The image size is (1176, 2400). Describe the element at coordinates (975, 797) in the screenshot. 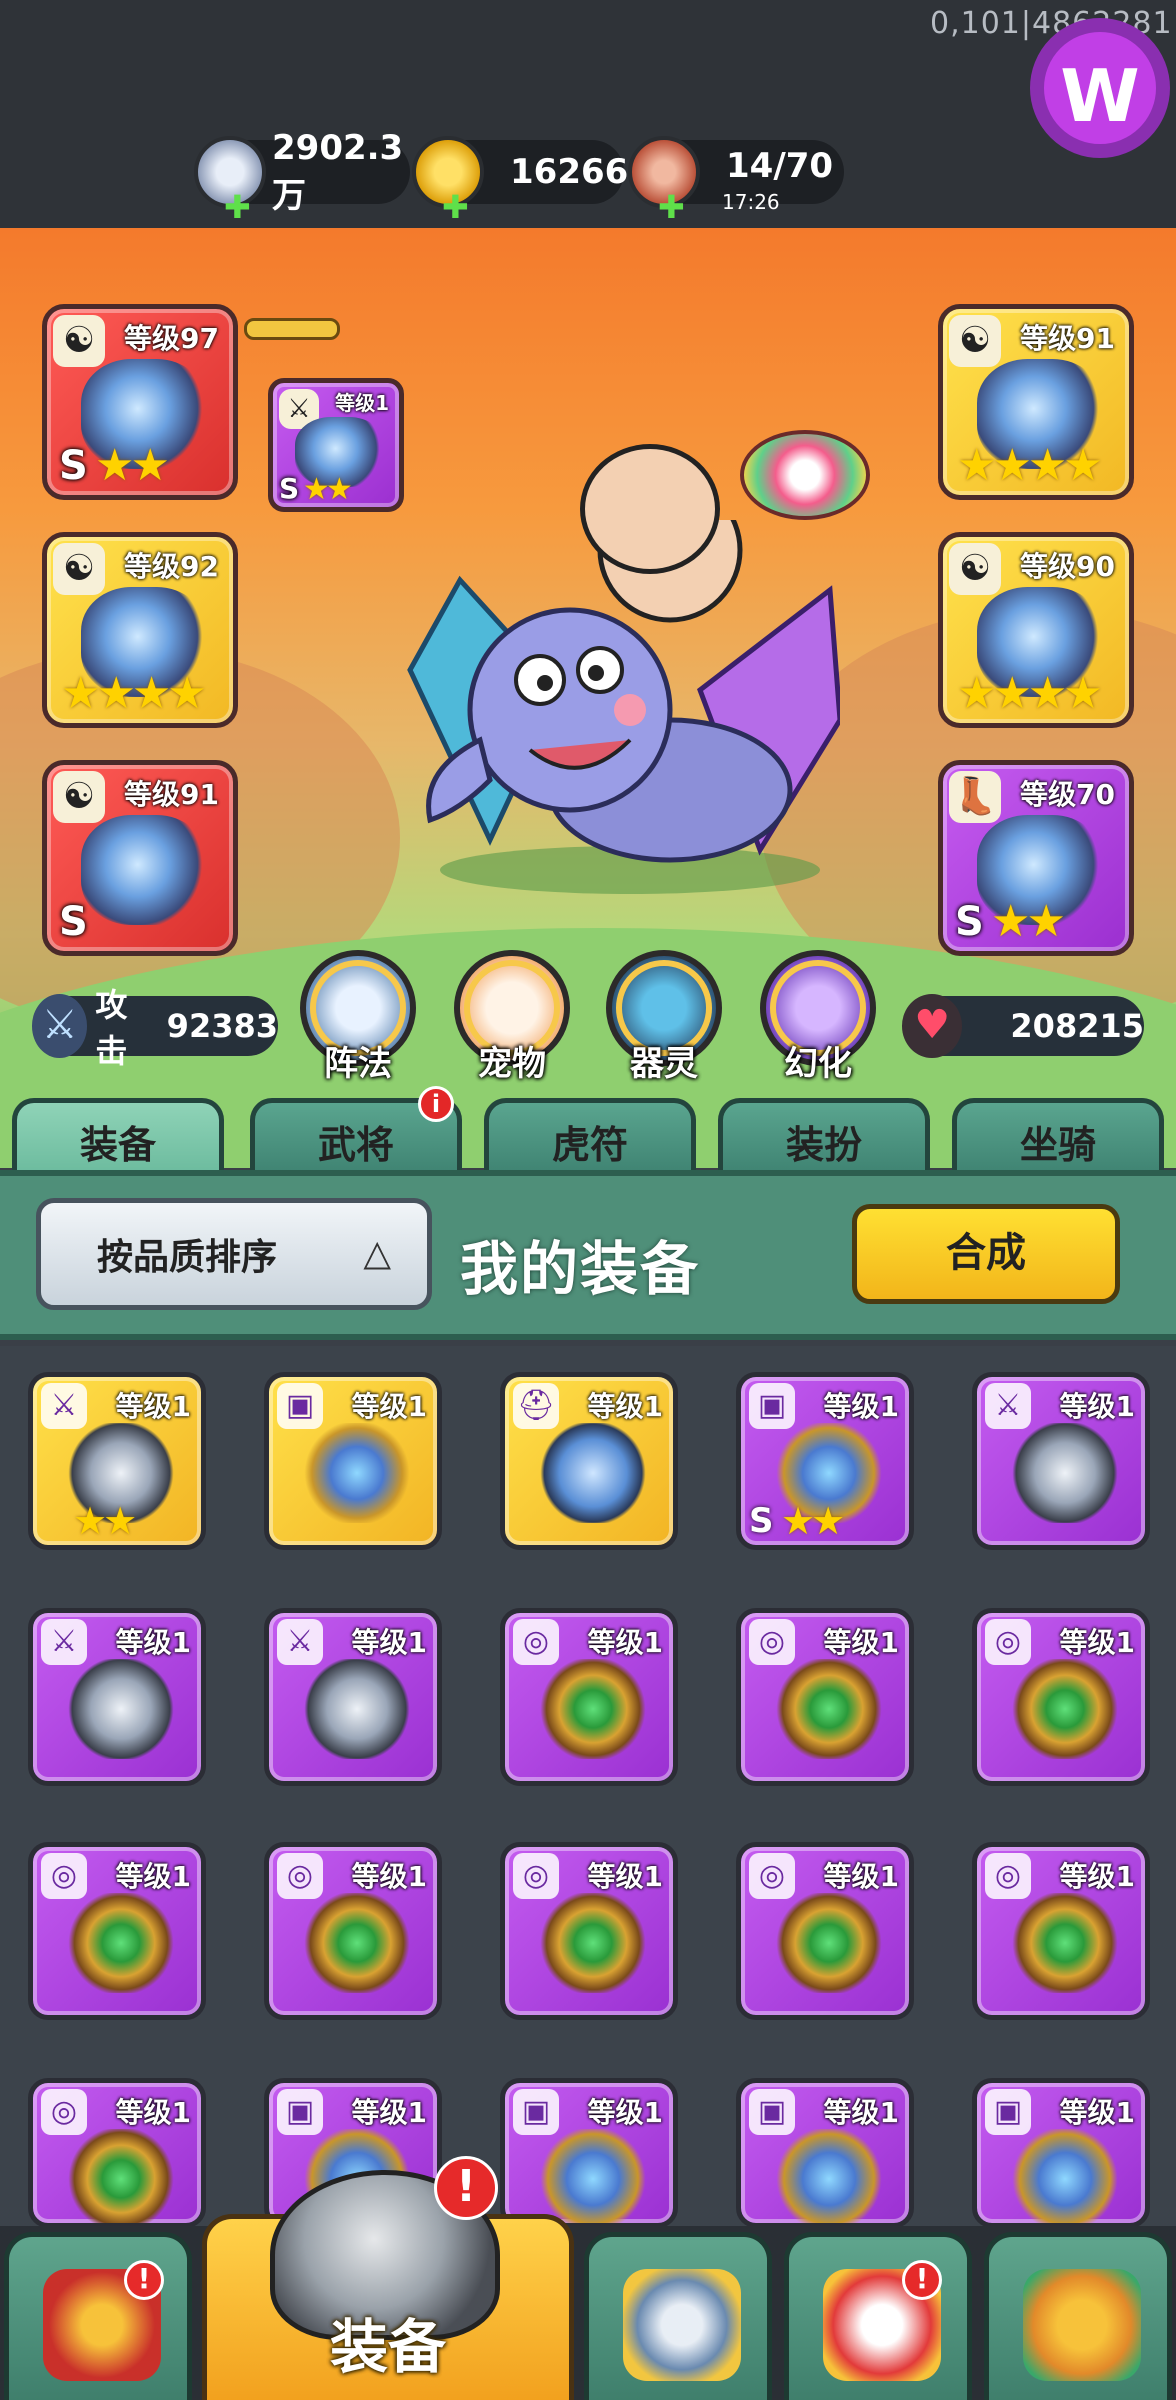

I see `boot-icon: 👢` at that location.